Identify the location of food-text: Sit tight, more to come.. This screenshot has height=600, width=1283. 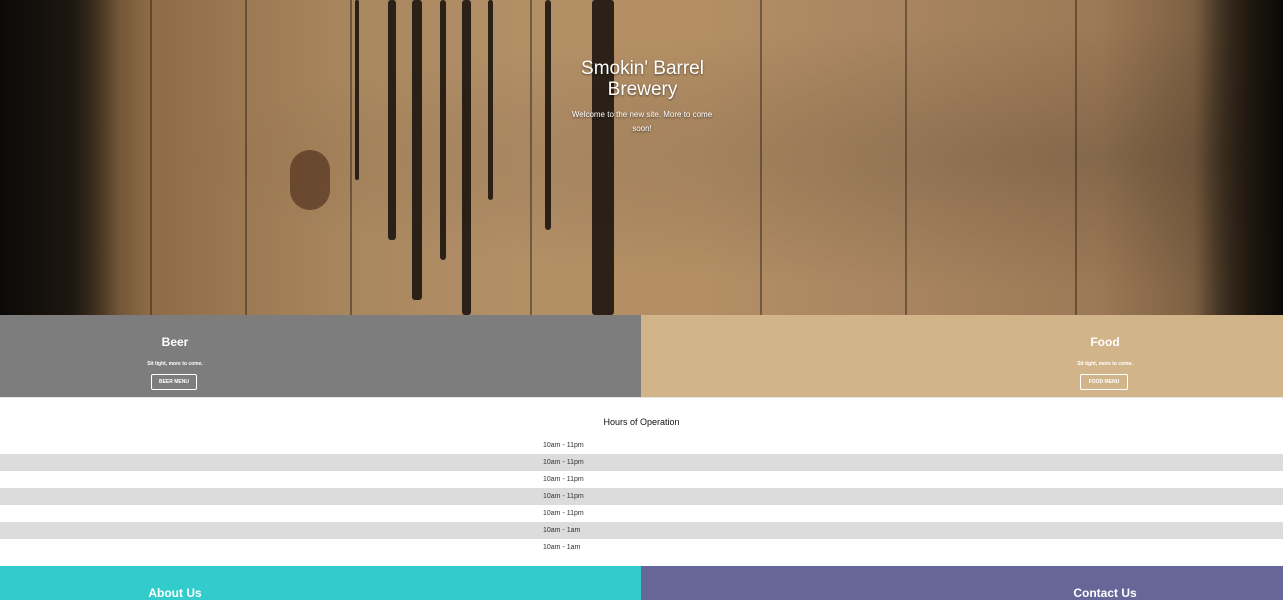
(1105, 364).